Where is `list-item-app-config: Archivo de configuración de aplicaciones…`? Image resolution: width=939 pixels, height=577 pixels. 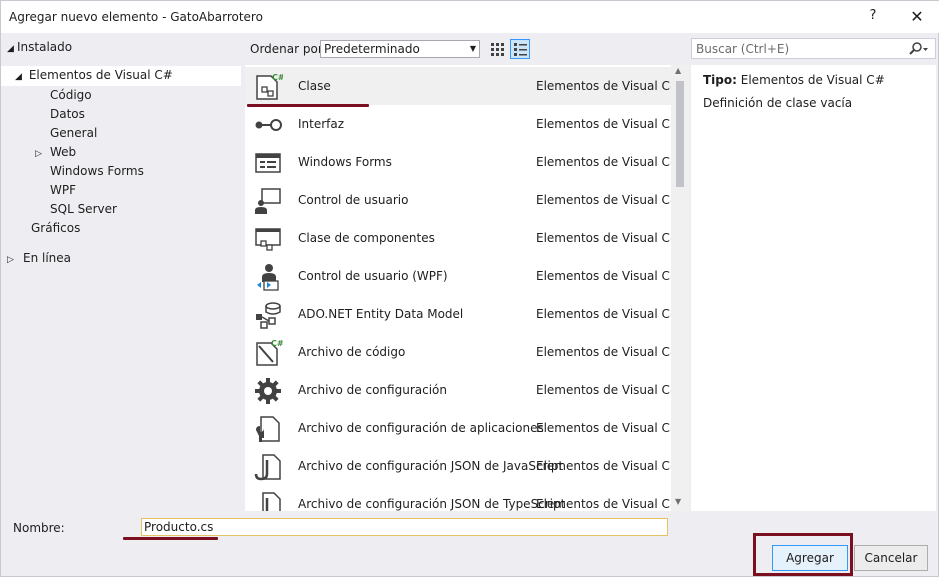 list-item-app-config: Archivo de configuración de aplicaciones… is located at coordinates (462, 428).